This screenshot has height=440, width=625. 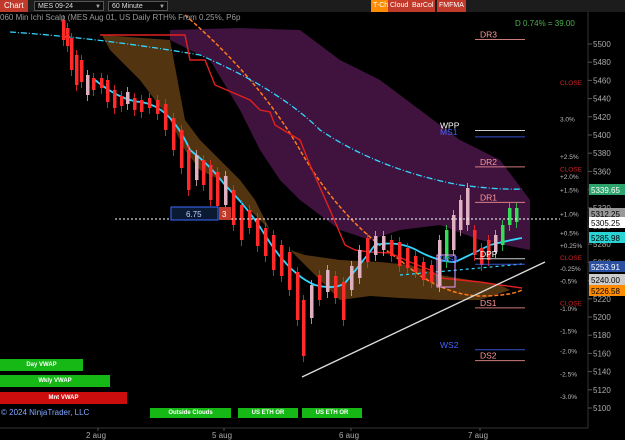 What do you see at coordinates (349, 435) in the screenshot?
I see `x-tick-label: 6 aug` at bounding box center [349, 435].